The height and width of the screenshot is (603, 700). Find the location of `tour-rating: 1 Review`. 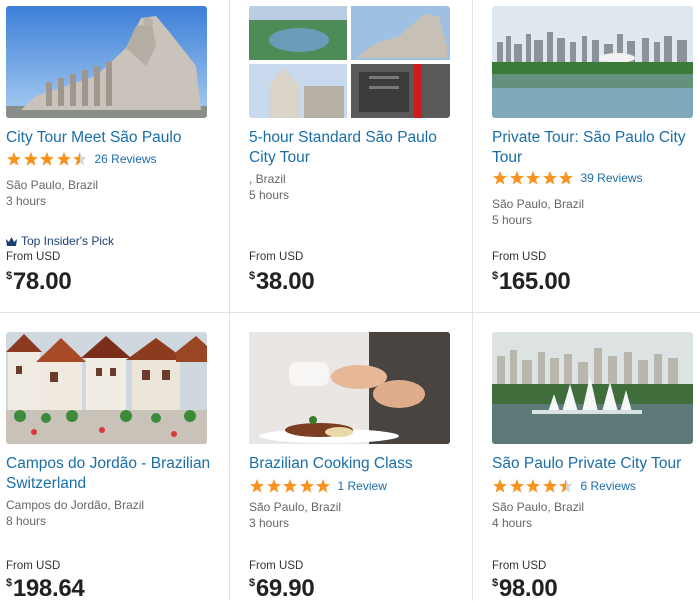

tour-rating: 1 Review is located at coordinates (318, 486).